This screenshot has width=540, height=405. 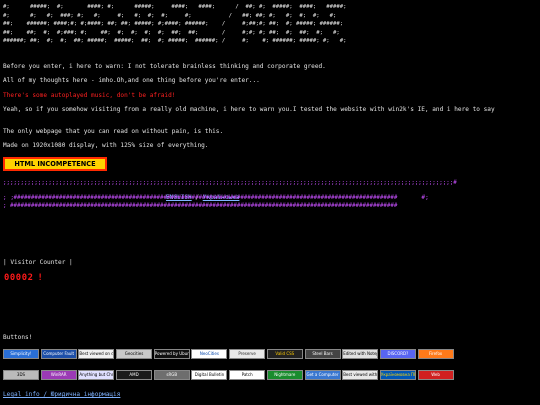 I want to click on web-button-row1-11: Firefox, so click(x=435, y=354).